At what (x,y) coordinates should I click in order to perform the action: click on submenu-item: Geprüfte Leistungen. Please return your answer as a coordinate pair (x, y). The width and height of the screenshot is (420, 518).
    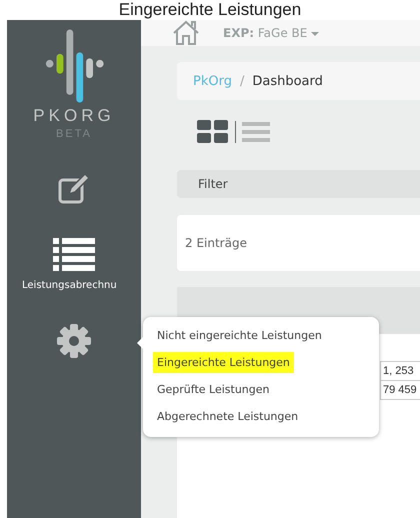
    Looking at the image, I should click on (213, 389).